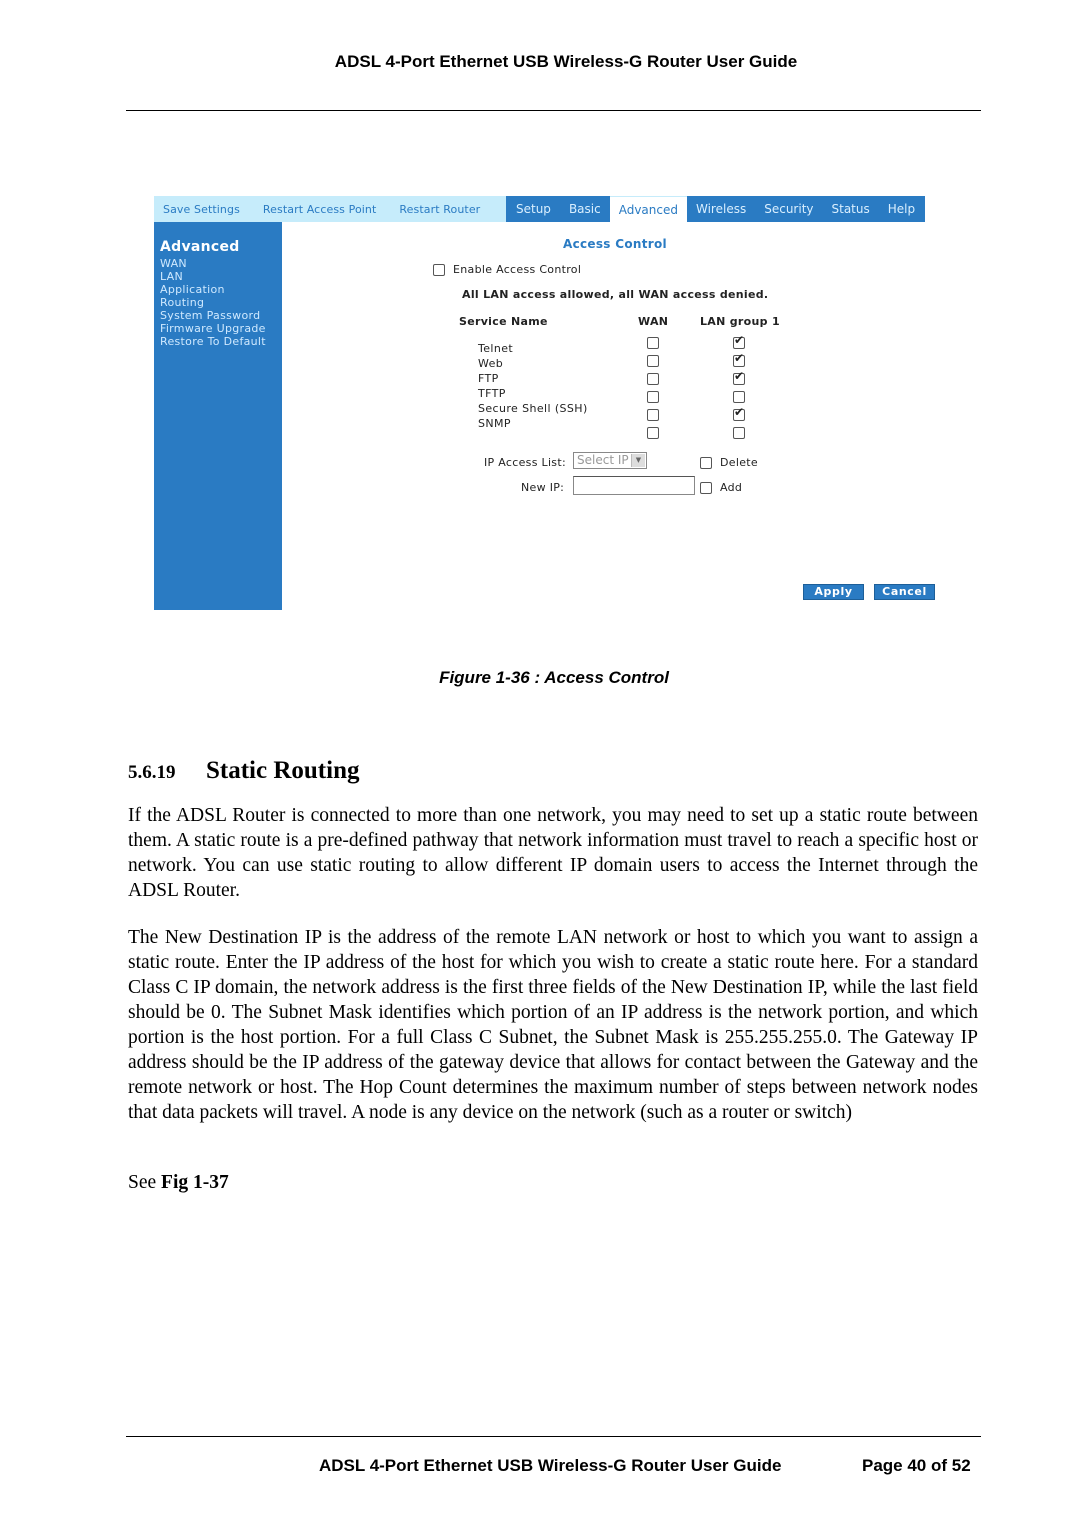 The width and height of the screenshot is (1080, 1528). Describe the element at coordinates (615, 244) in the screenshot. I see `panel-title: Access Control` at that location.